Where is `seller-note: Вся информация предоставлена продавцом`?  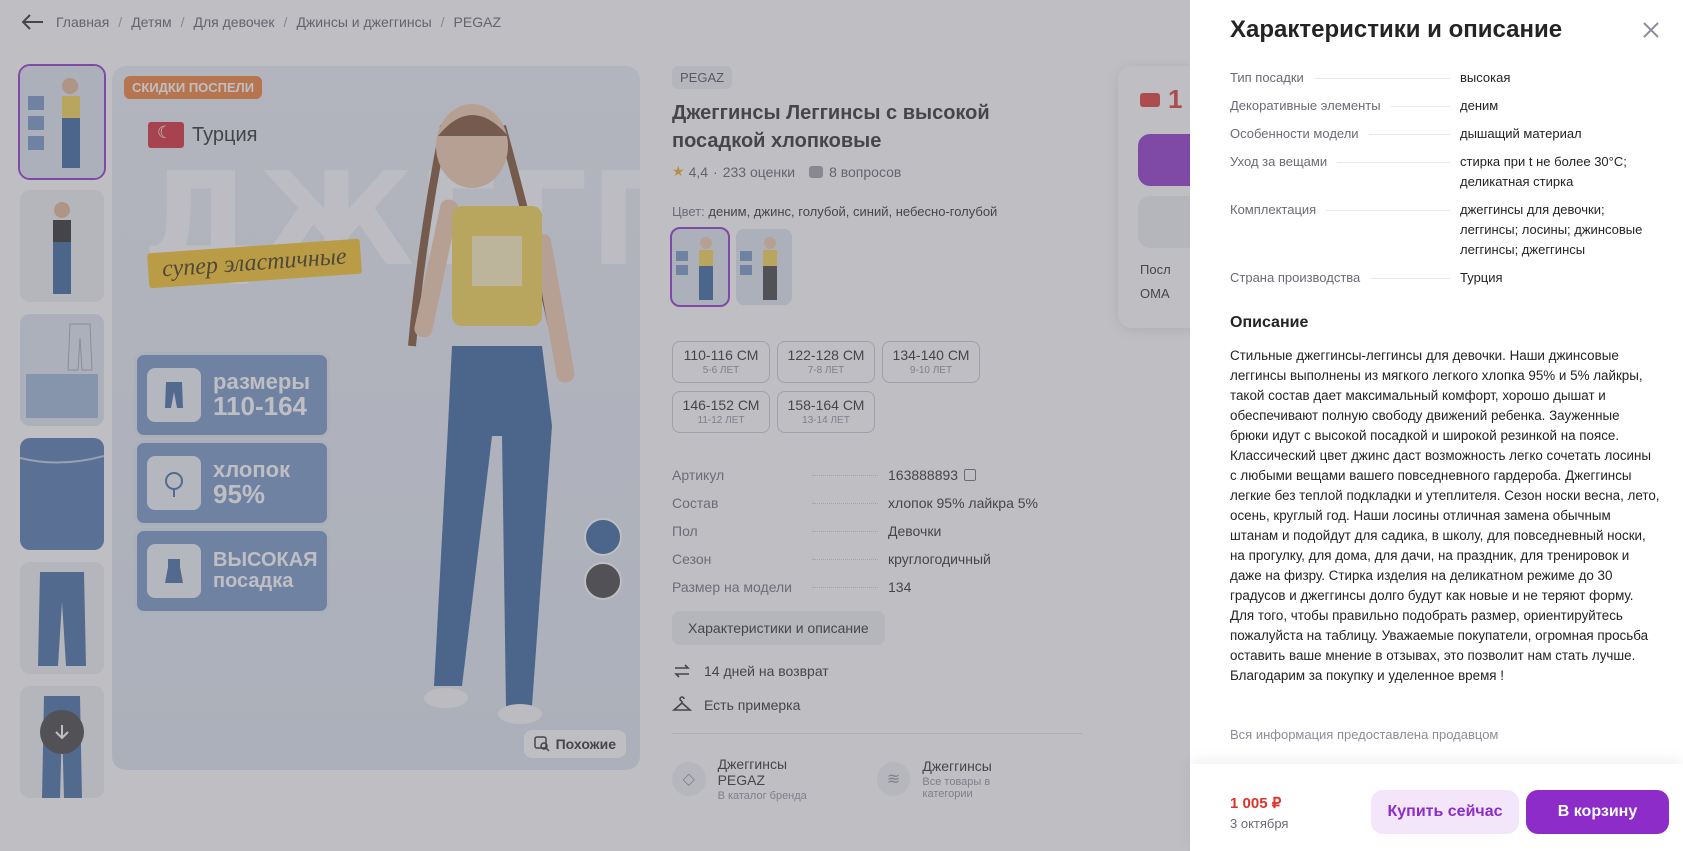 seller-note: Вся информация предоставлена продавцом is located at coordinates (1364, 734).